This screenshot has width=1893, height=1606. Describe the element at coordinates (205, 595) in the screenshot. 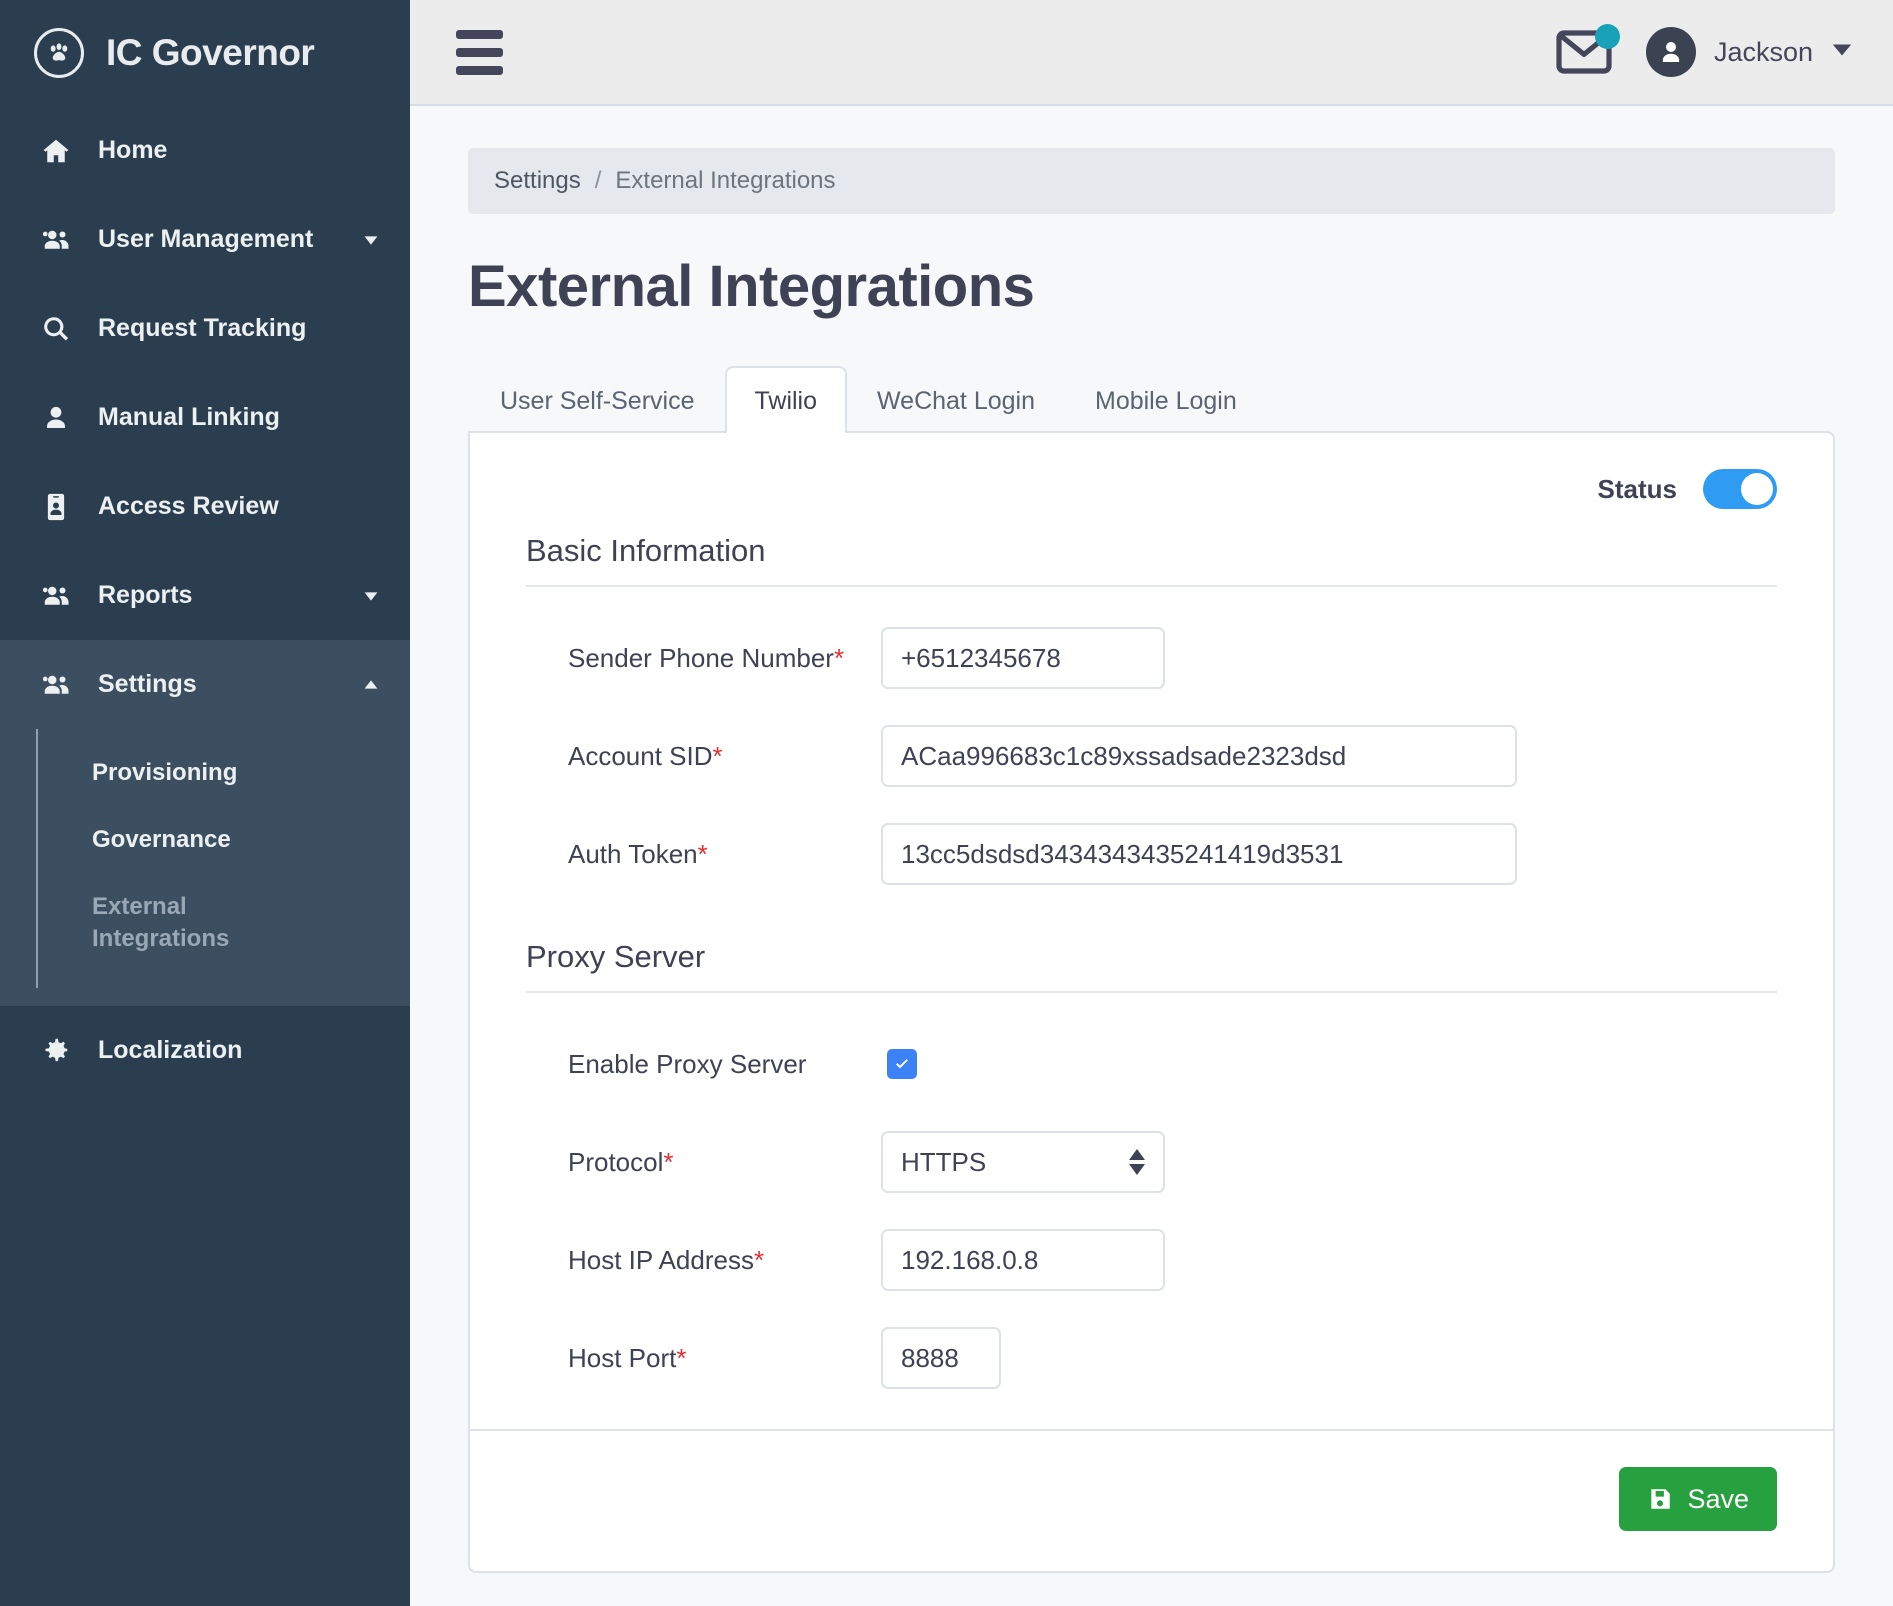

I see `sidebar-item-reports: Reports` at that location.